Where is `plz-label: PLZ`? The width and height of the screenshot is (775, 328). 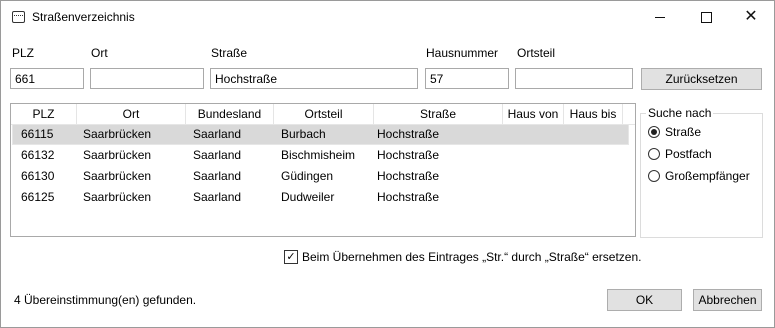 plz-label: PLZ is located at coordinates (23, 53).